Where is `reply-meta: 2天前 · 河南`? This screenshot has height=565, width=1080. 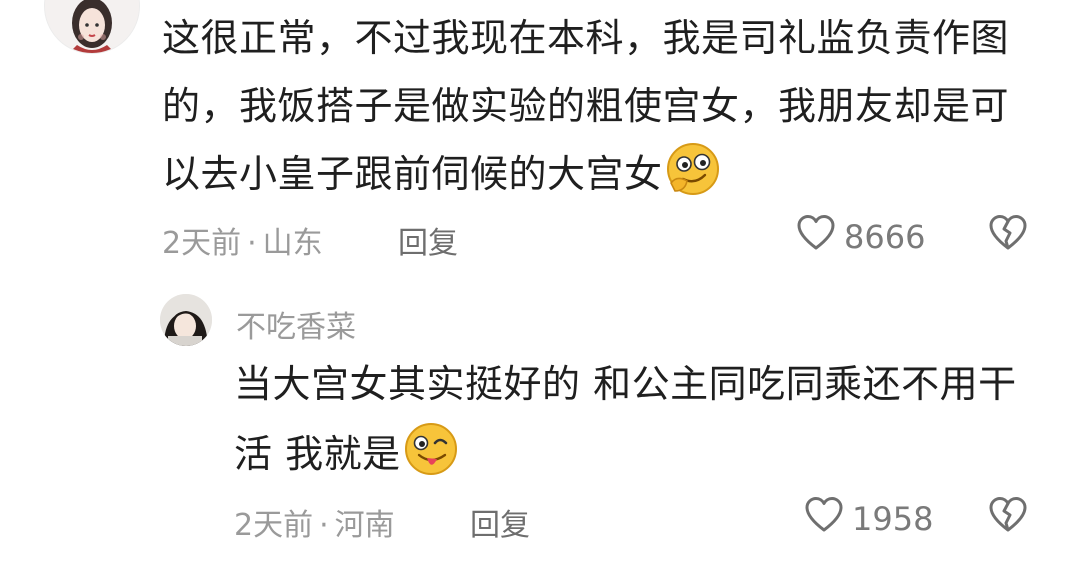
reply-meta: 2天前 · 河南 is located at coordinates (314, 522).